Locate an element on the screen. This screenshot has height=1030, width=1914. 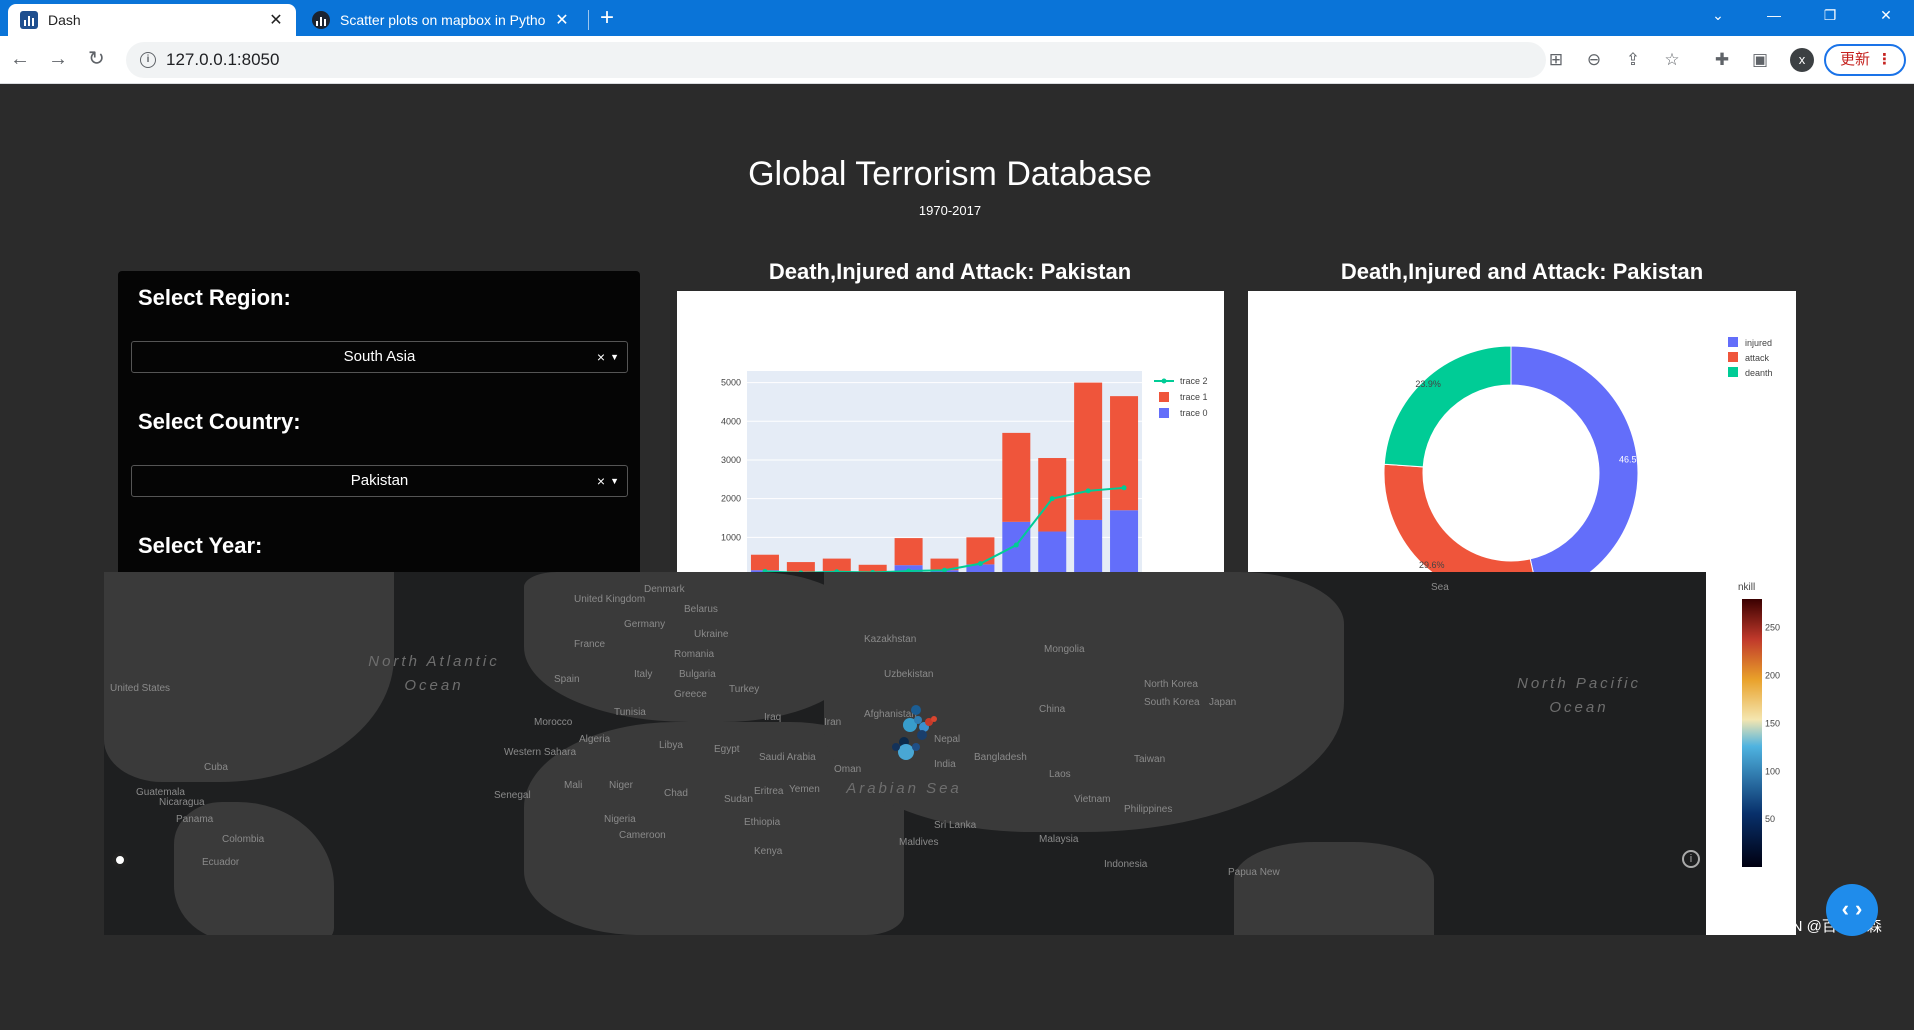
tab-title: Dash is located at coordinates (64, 20).